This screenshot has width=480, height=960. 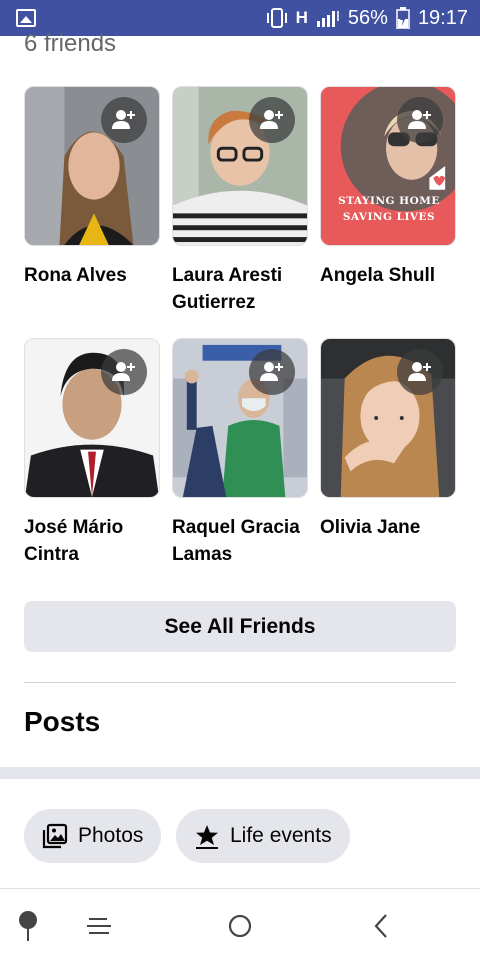 What do you see at coordinates (240, 541) in the screenshot?
I see `friend-name: Raquel Gracia Lamas` at bounding box center [240, 541].